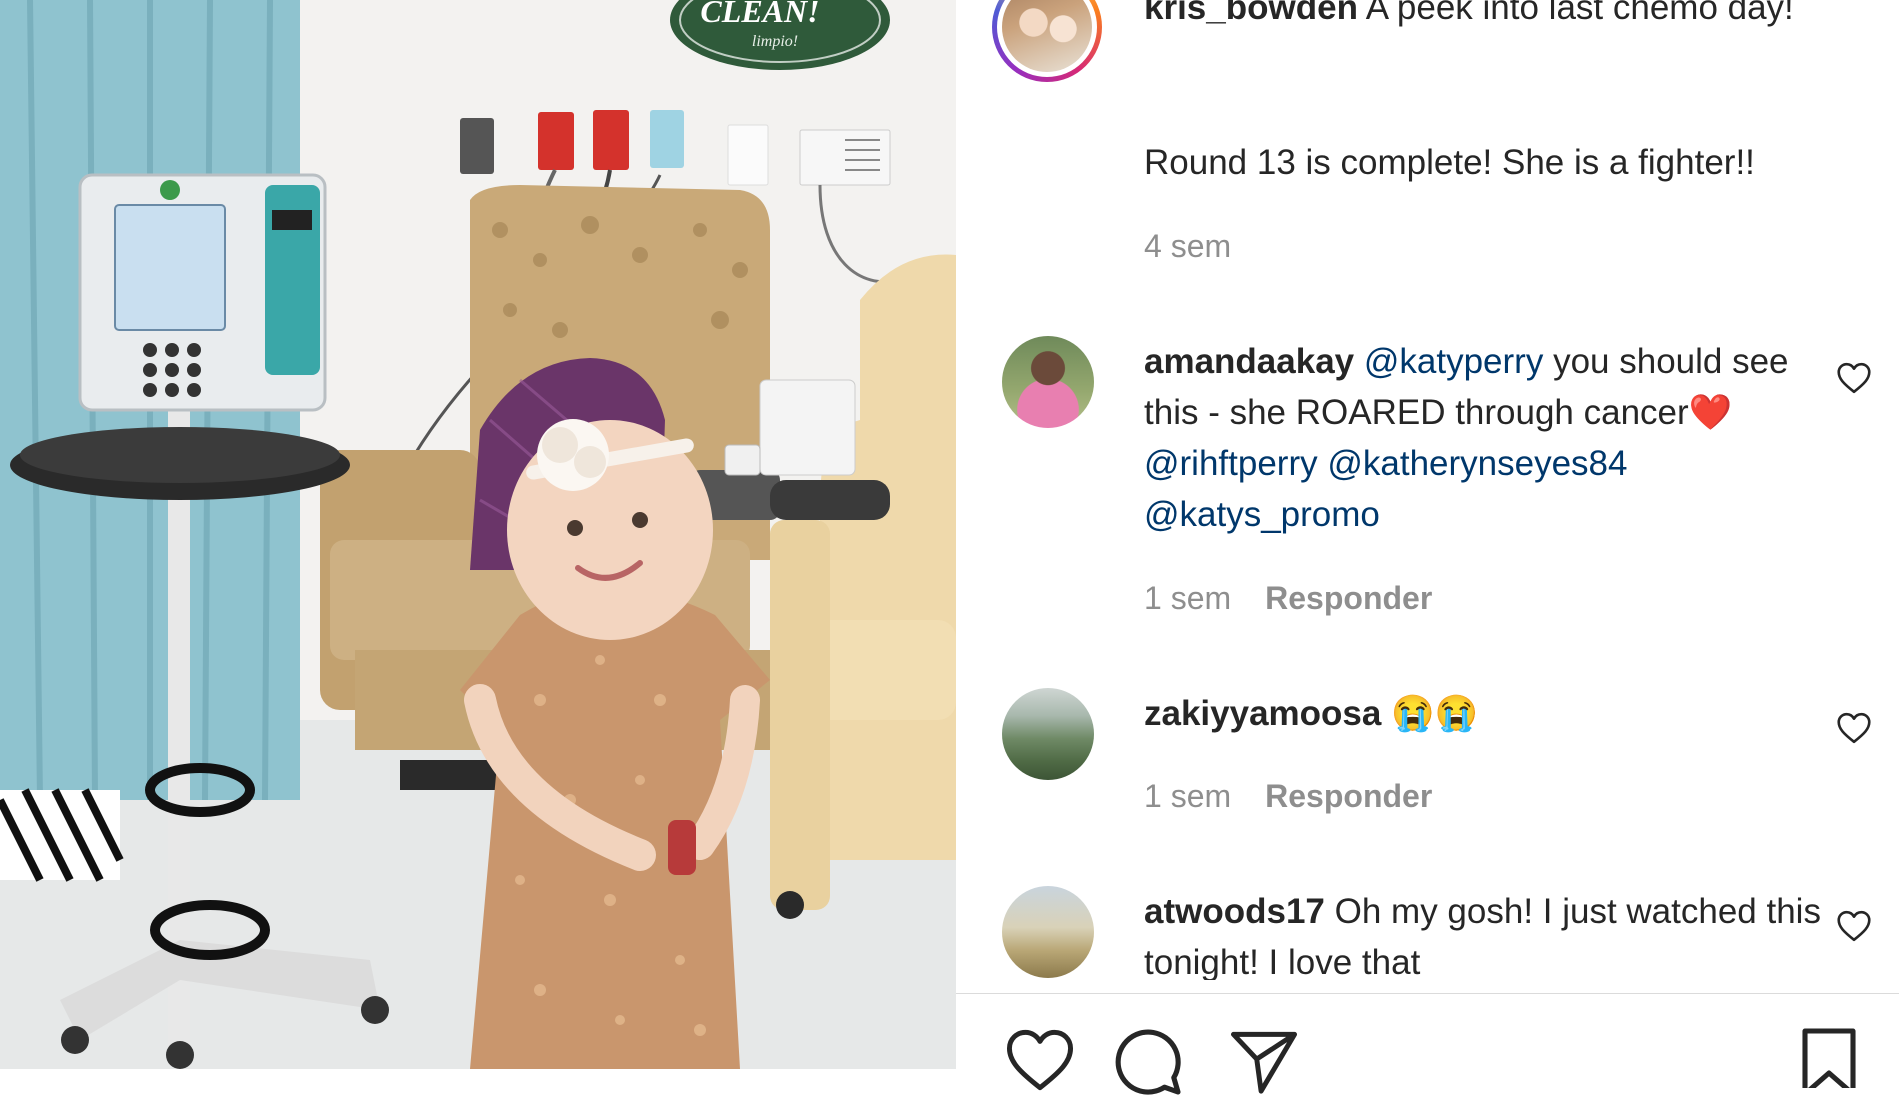  Describe the element at coordinates (1148, 1062) in the screenshot. I see `comment-icon` at that location.